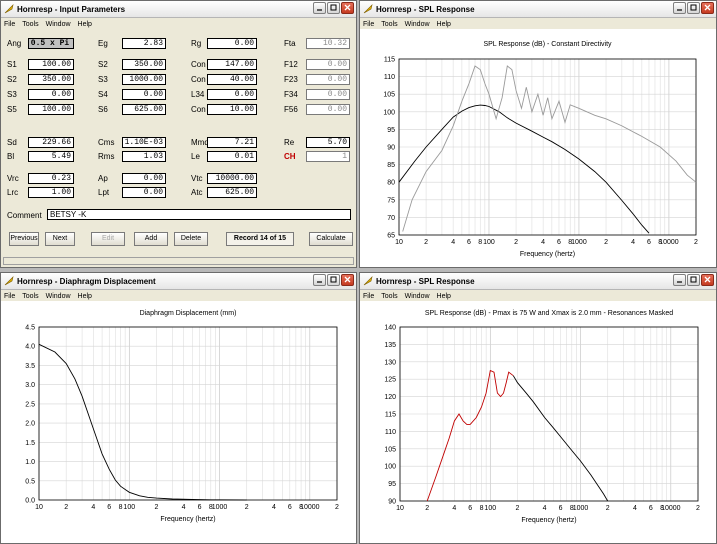  What do you see at coordinates (232, 94) in the screenshot?
I see `param-field-l34: 0.00` at bounding box center [232, 94].